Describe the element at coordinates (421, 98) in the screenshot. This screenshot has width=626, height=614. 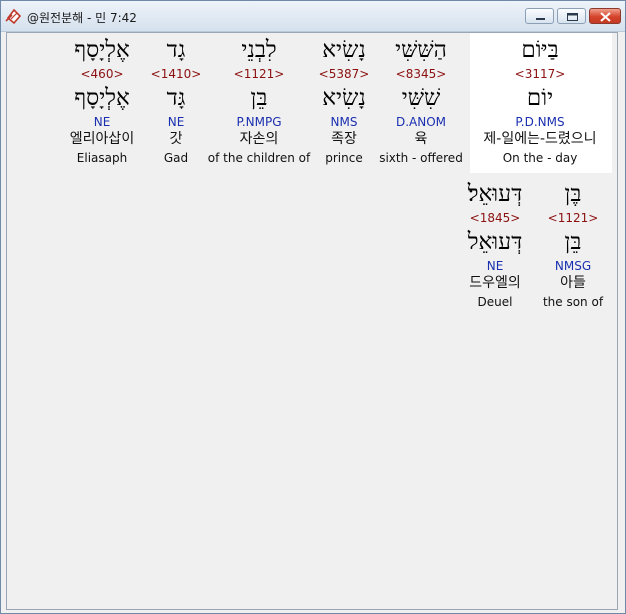
I see `hebrew-lemma: שִׁשִּׁי` at that location.